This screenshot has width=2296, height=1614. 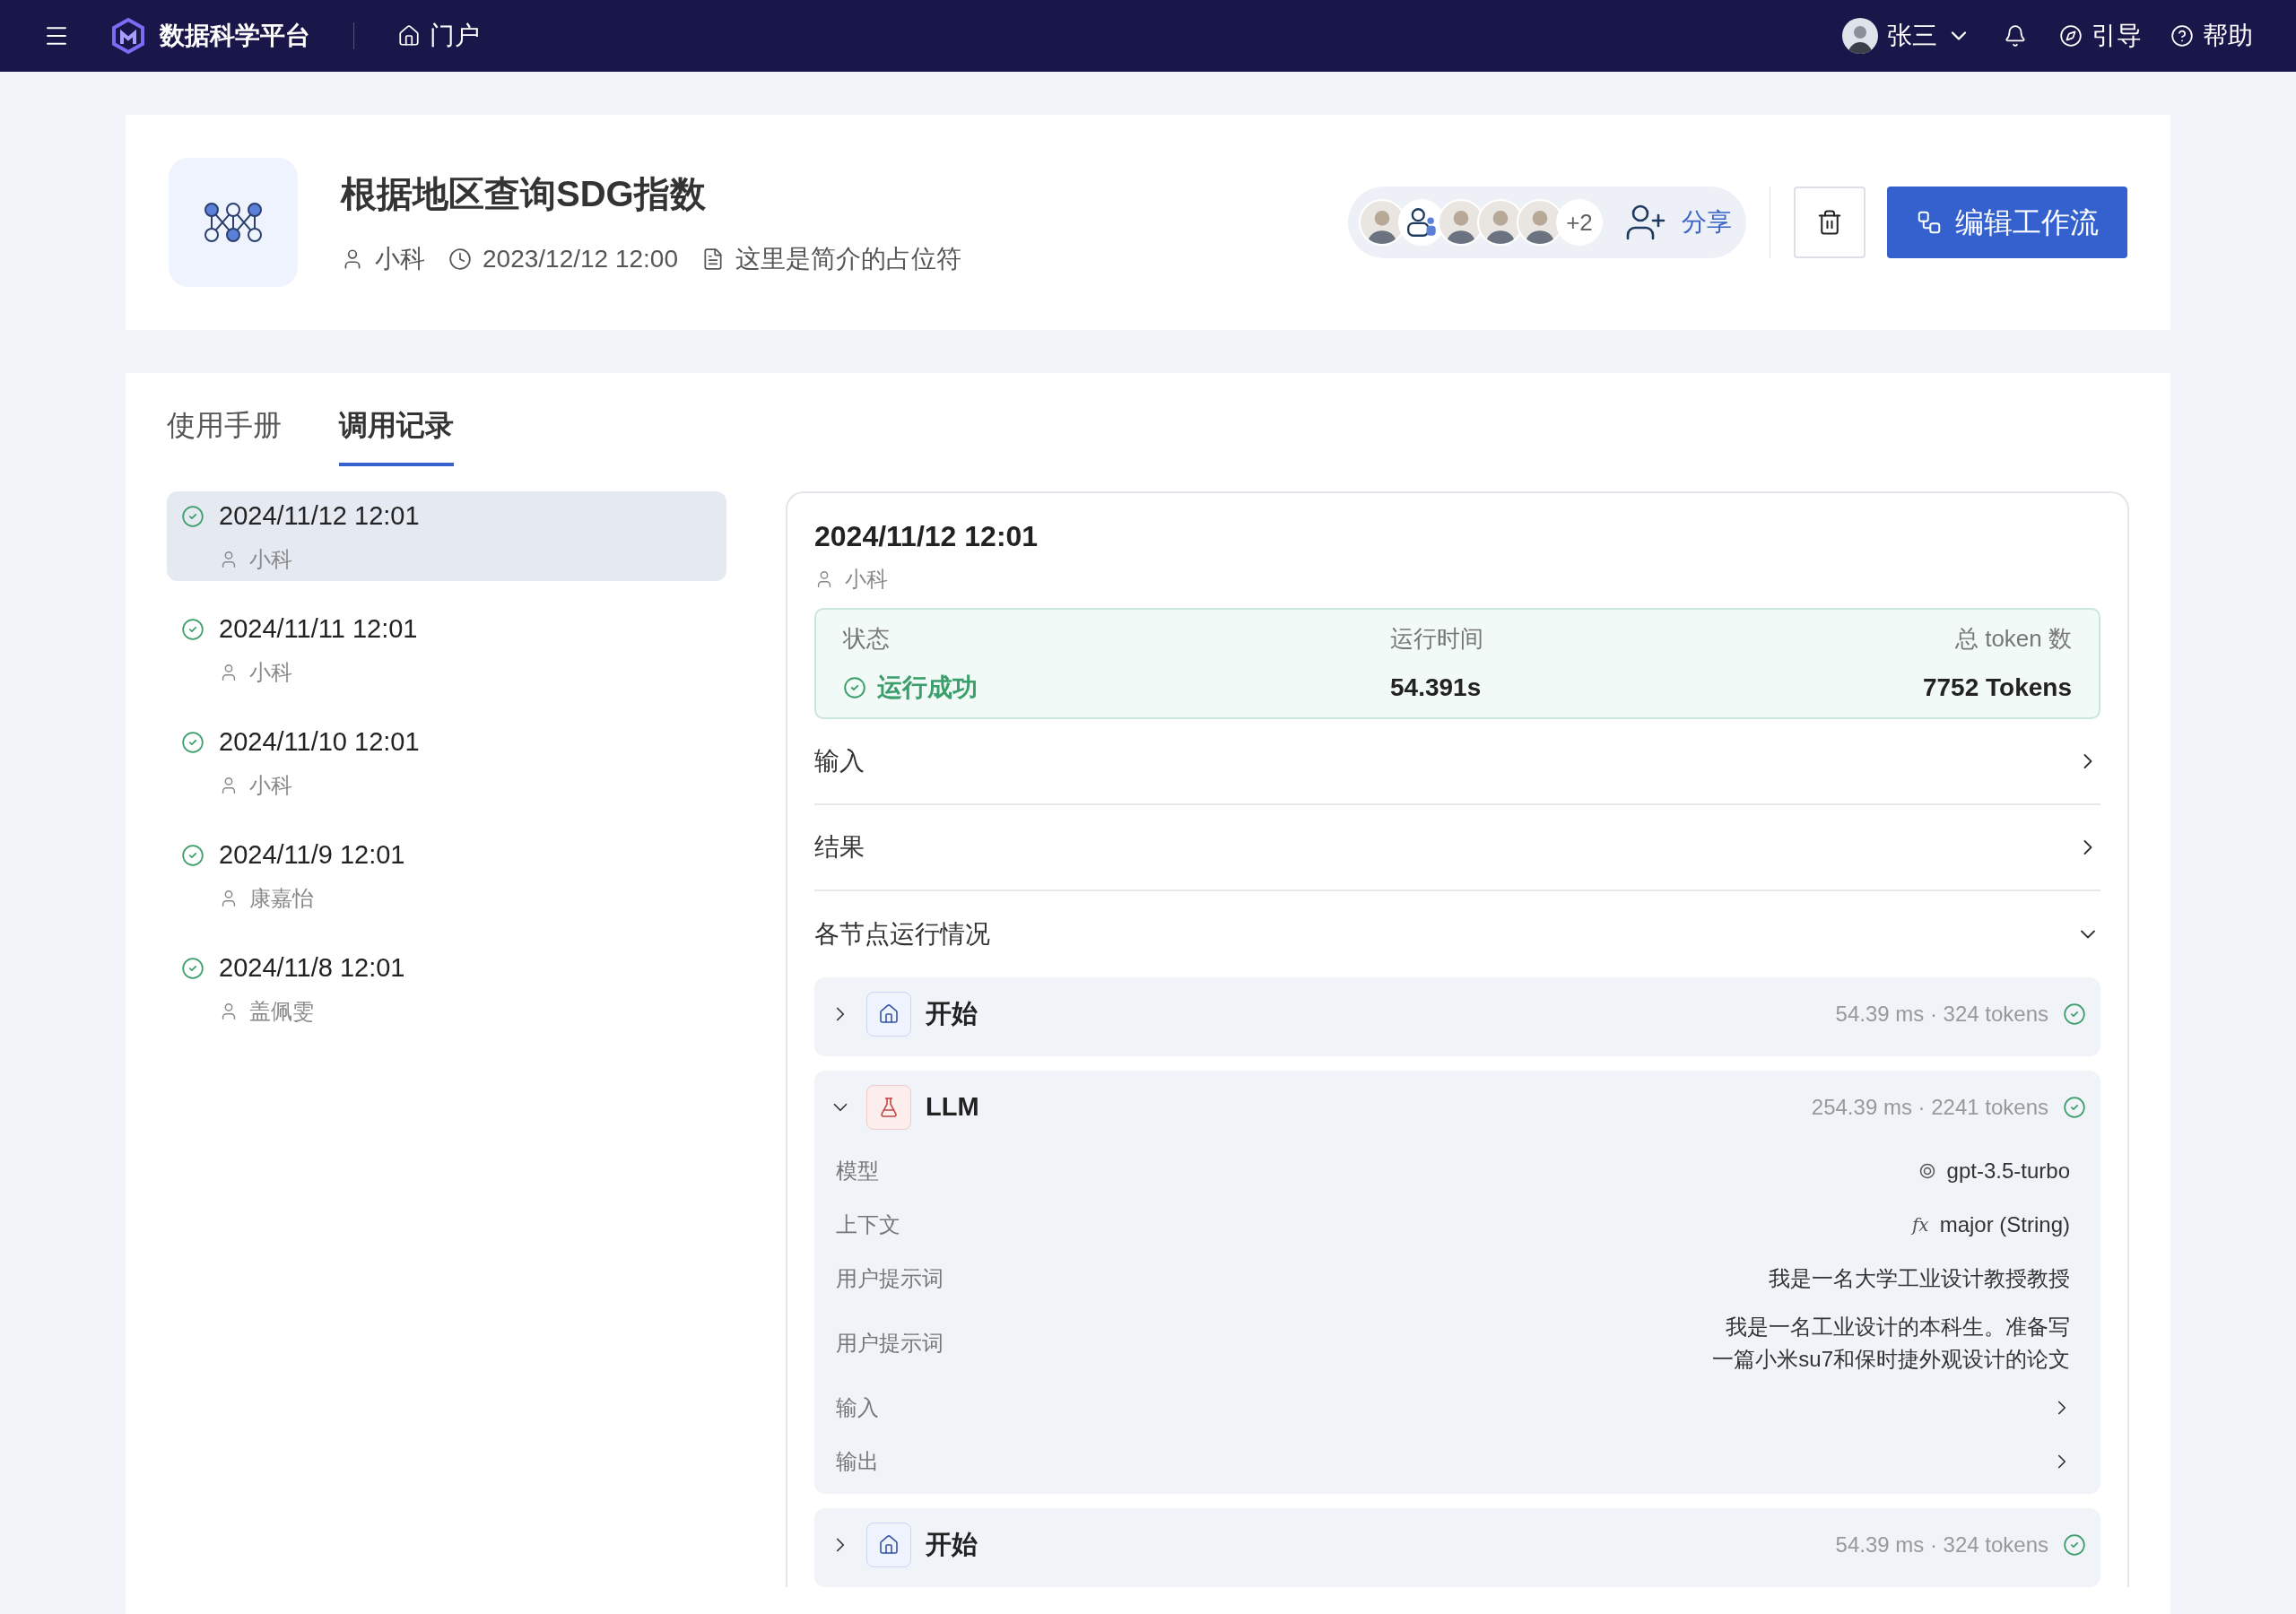 What do you see at coordinates (1457, 934) in the screenshot?
I see `section-header: 各节点运行情况` at bounding box center [1457, 934].